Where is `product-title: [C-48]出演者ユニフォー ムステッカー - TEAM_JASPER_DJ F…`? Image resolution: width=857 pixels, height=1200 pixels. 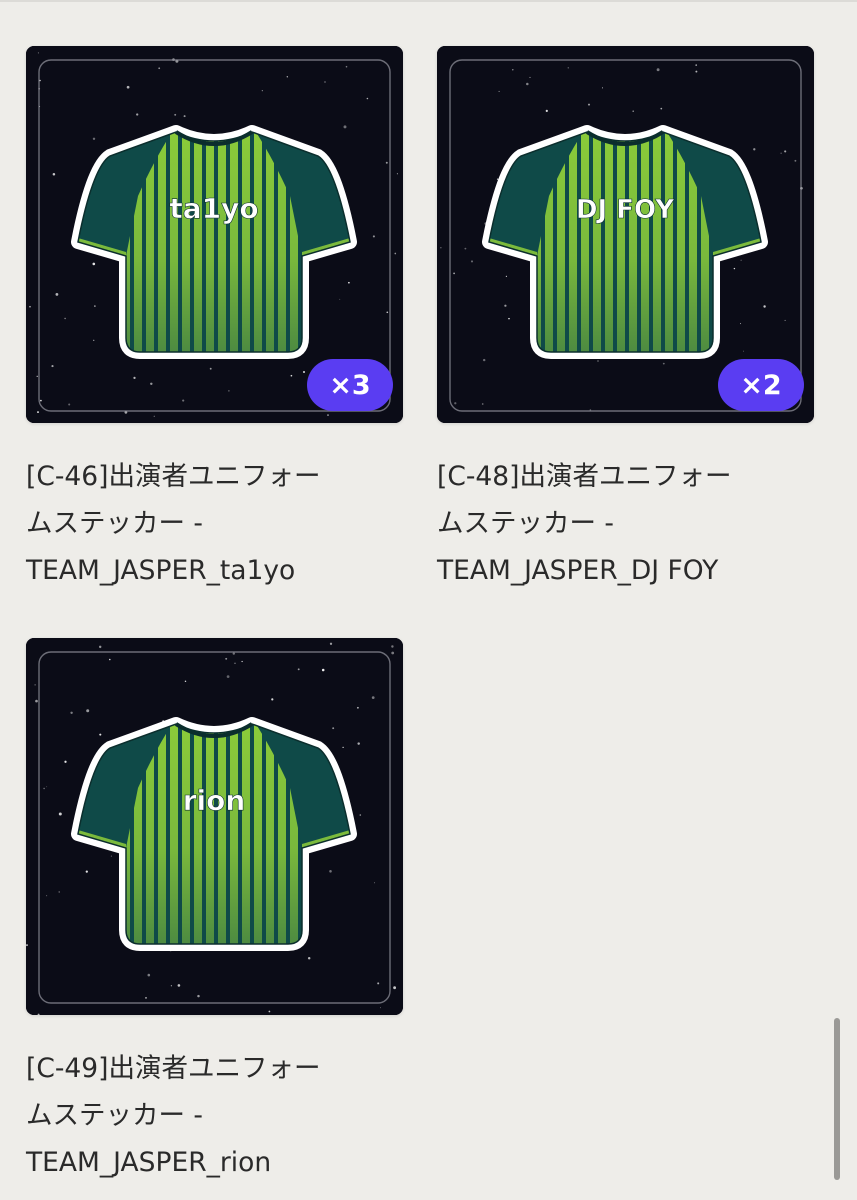 product-title: [C-48]出演者ユニフォー ムステッカー - TEAM_JASPER_DJ F… is located at coordinates (625, 523).